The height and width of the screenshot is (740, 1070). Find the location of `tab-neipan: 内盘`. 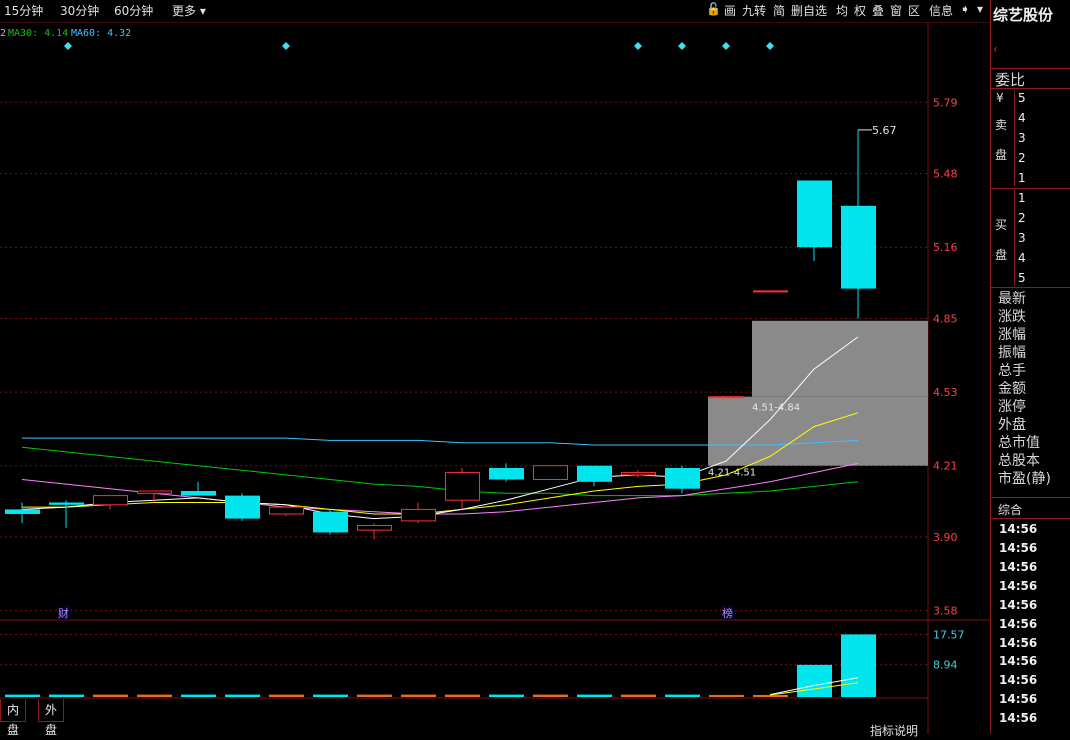

tab-neipan: 内盘 is located at coordinates (13, 718).